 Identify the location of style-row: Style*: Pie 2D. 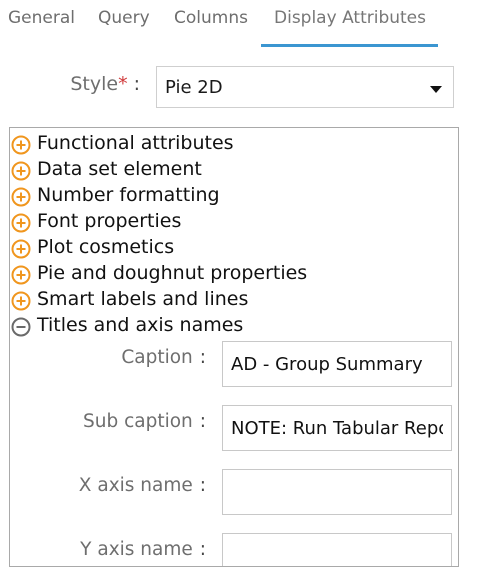
(251, 88).